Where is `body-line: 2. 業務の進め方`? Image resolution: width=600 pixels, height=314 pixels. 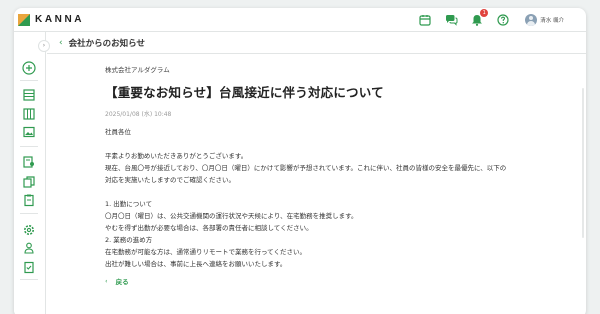 body-line: 2. 業務の進め方 is located at coordinates (129, 240).